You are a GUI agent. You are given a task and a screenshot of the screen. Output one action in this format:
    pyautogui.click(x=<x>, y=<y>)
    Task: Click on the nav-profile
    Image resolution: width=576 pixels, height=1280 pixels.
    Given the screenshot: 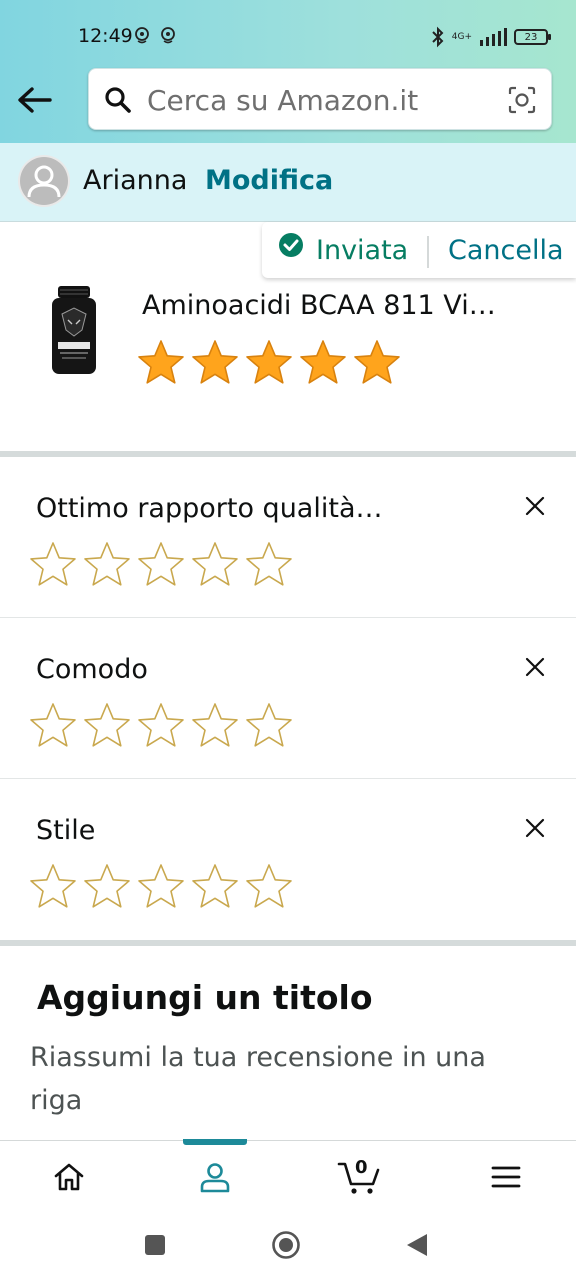 What is the action you would take?
    pyautogui.click(x=215, y=1177)
    